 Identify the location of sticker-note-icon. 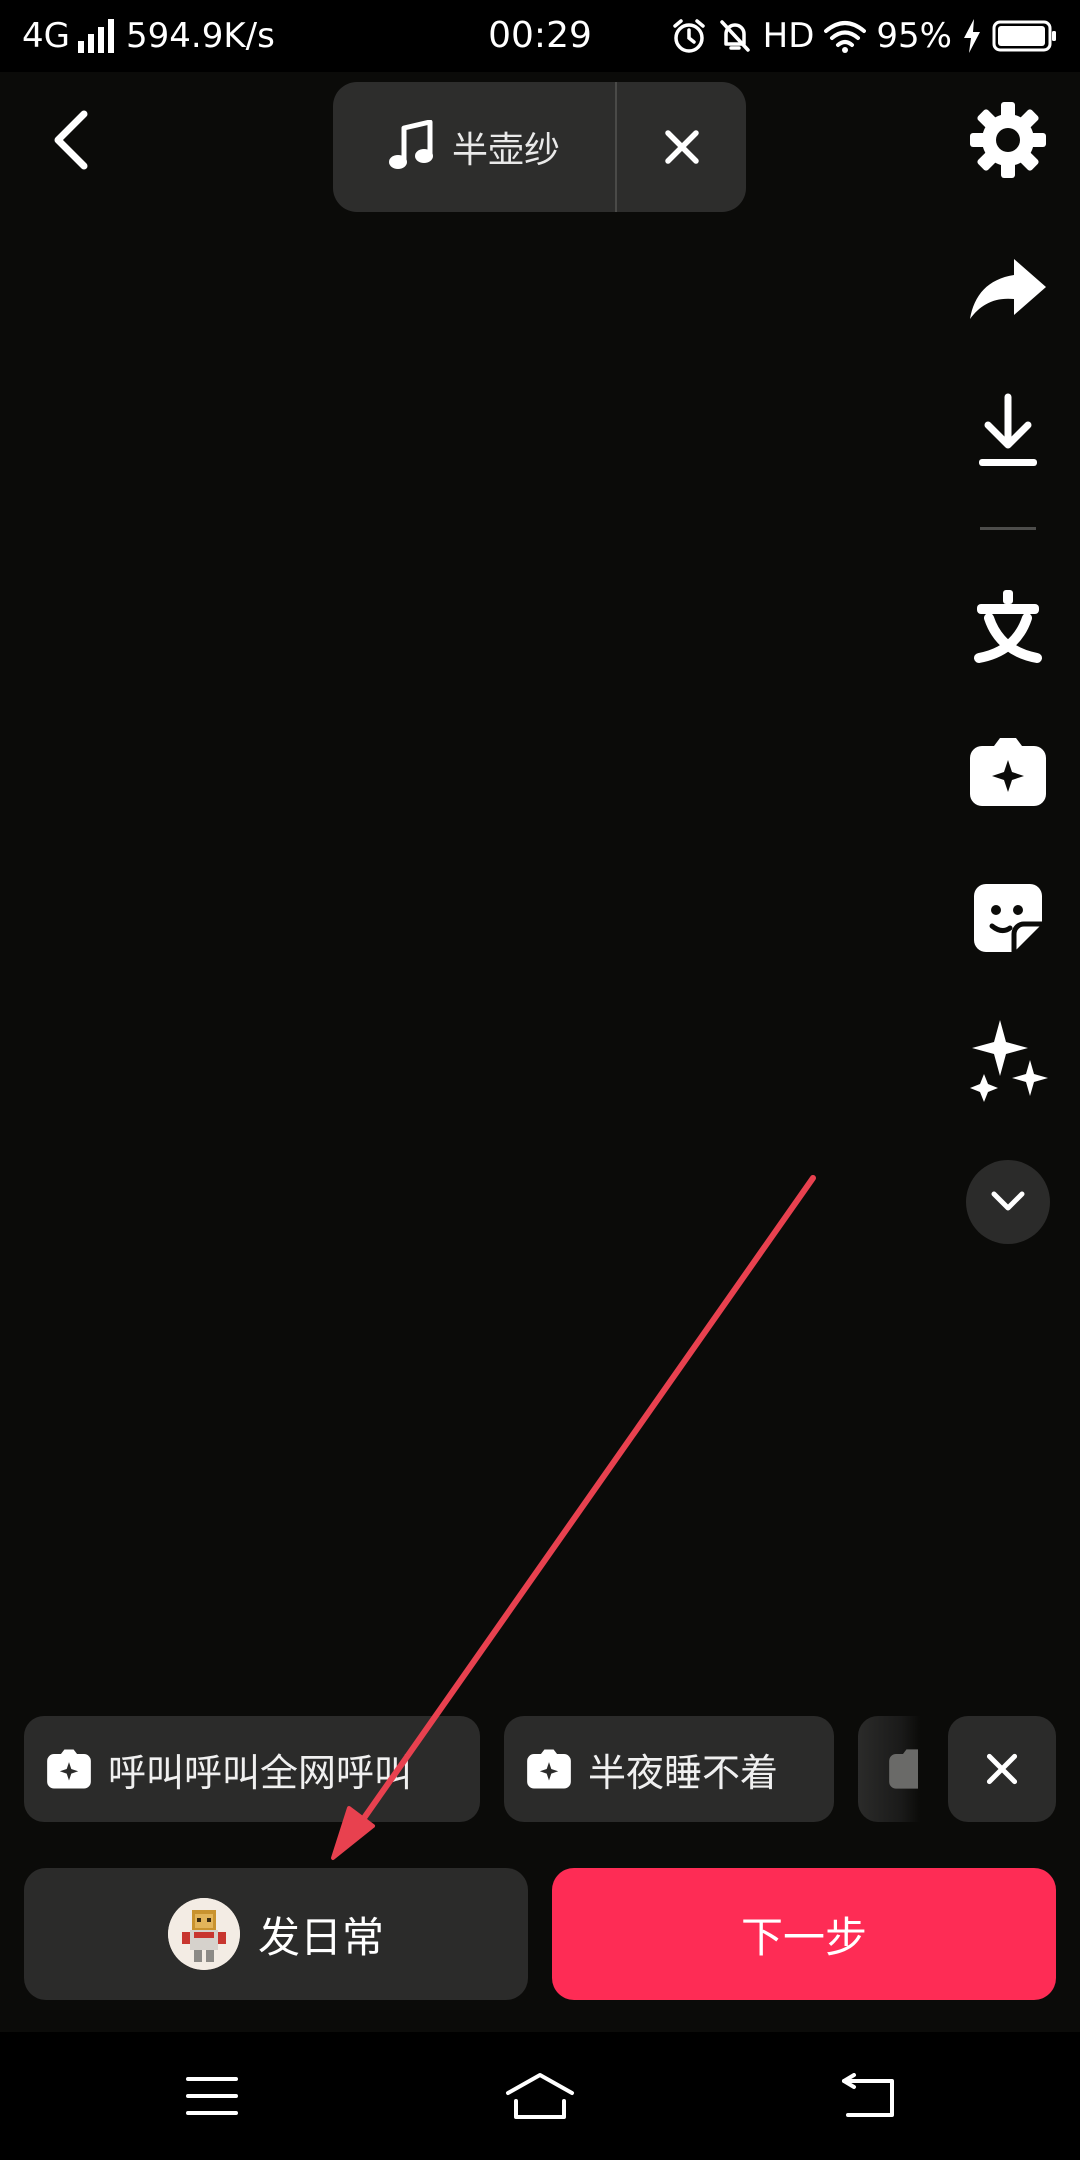
(1008, 918).